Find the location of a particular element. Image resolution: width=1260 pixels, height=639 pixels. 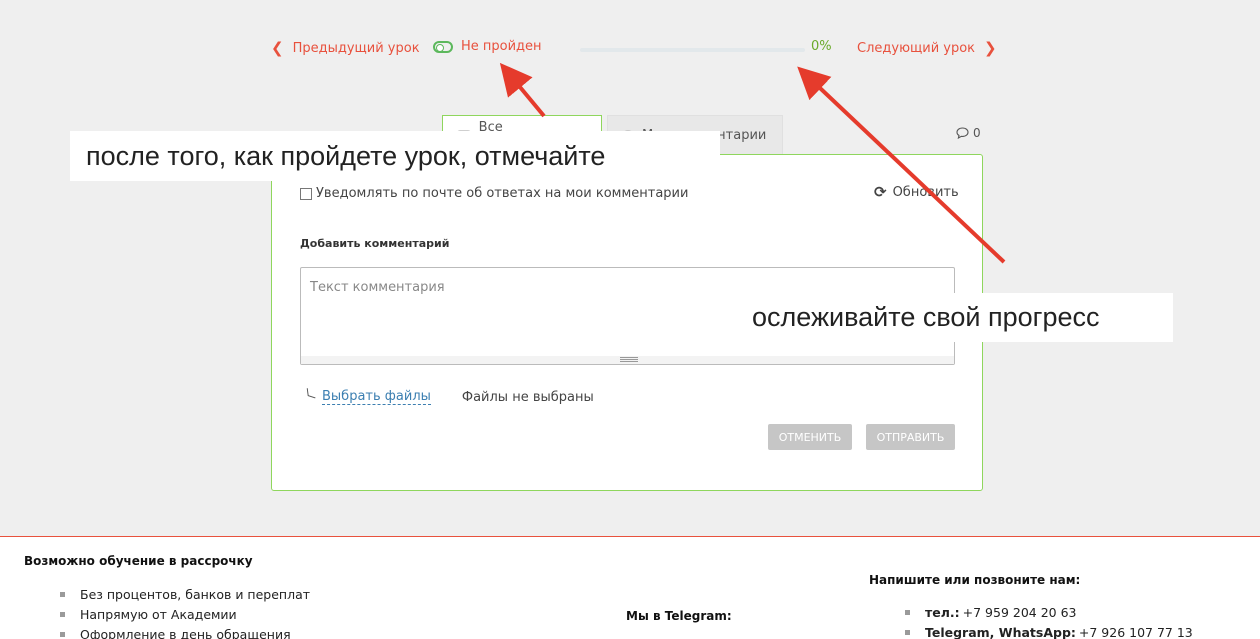

annotation-arrow-status is located at coordinates (522, 90).